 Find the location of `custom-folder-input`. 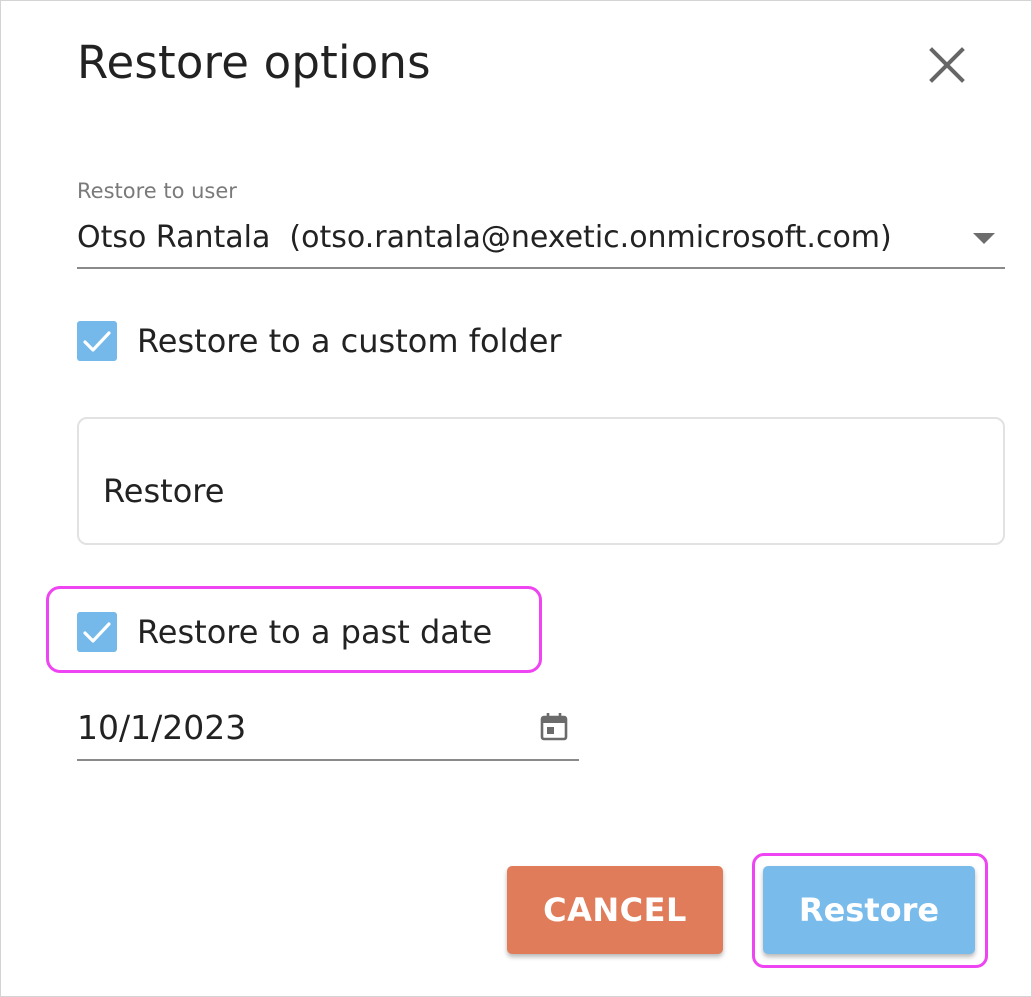

custom-folder-input is located at coordinates (533, 491).